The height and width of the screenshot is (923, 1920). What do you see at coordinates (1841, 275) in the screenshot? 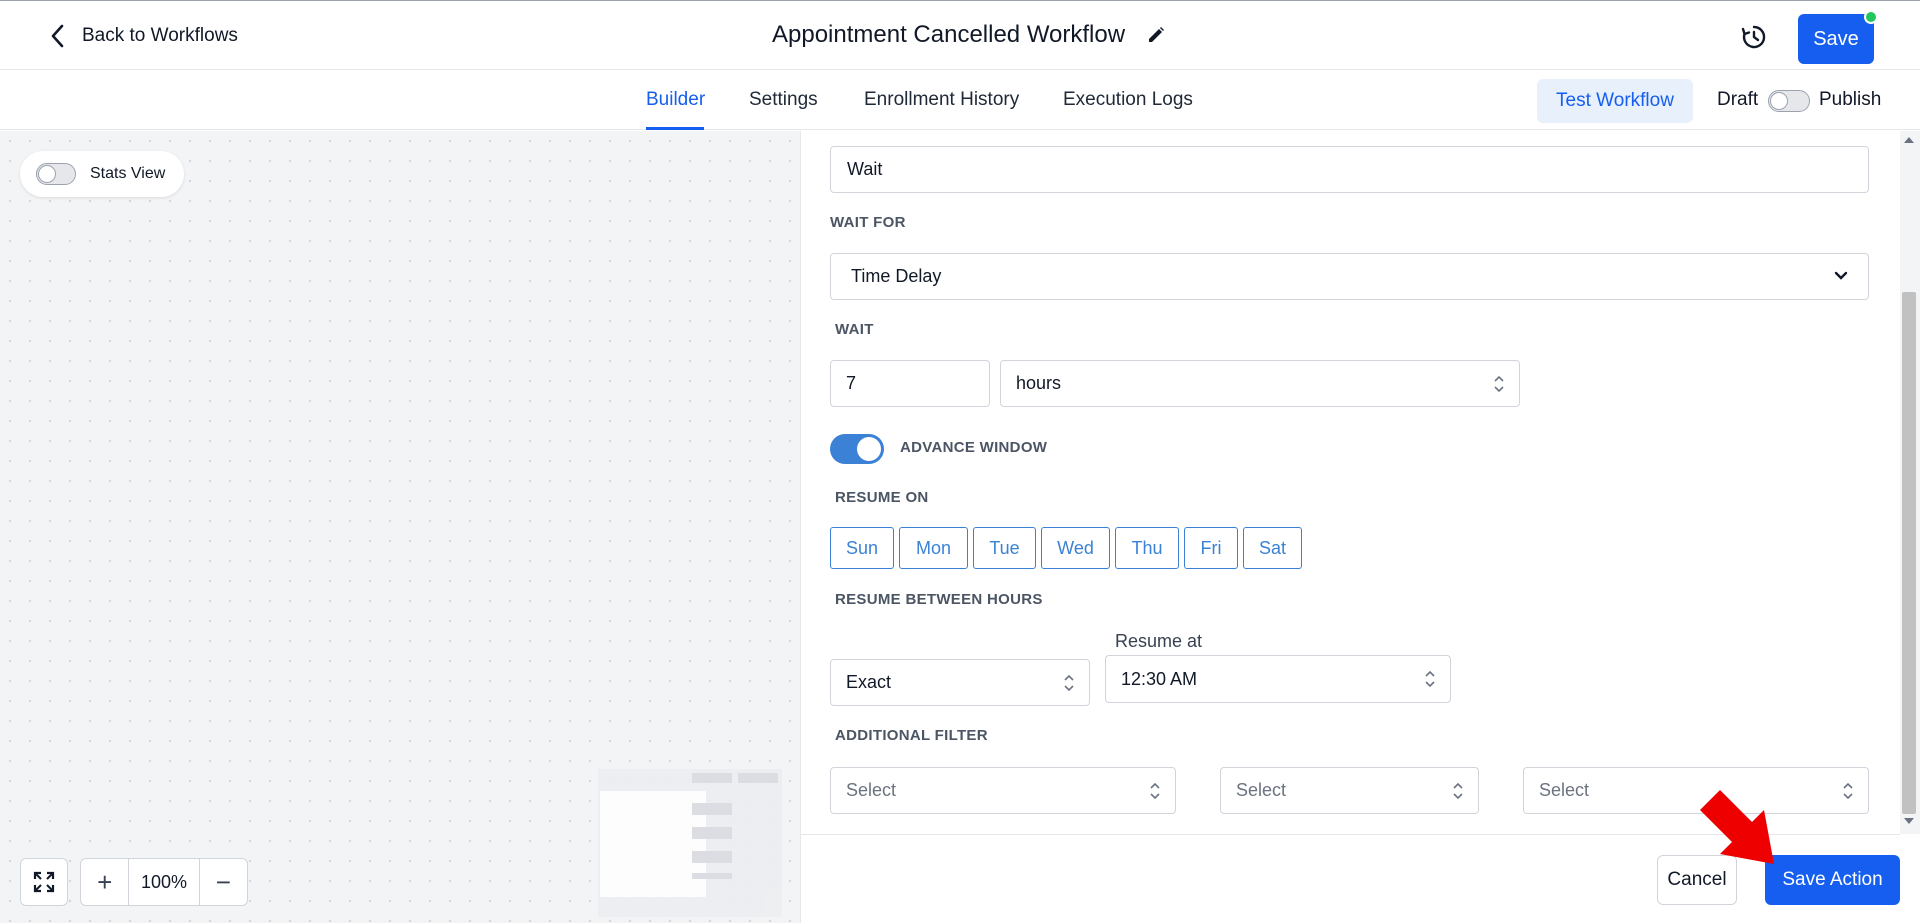
I see `chevron-down-icon` at bounding box center [1841, 275].